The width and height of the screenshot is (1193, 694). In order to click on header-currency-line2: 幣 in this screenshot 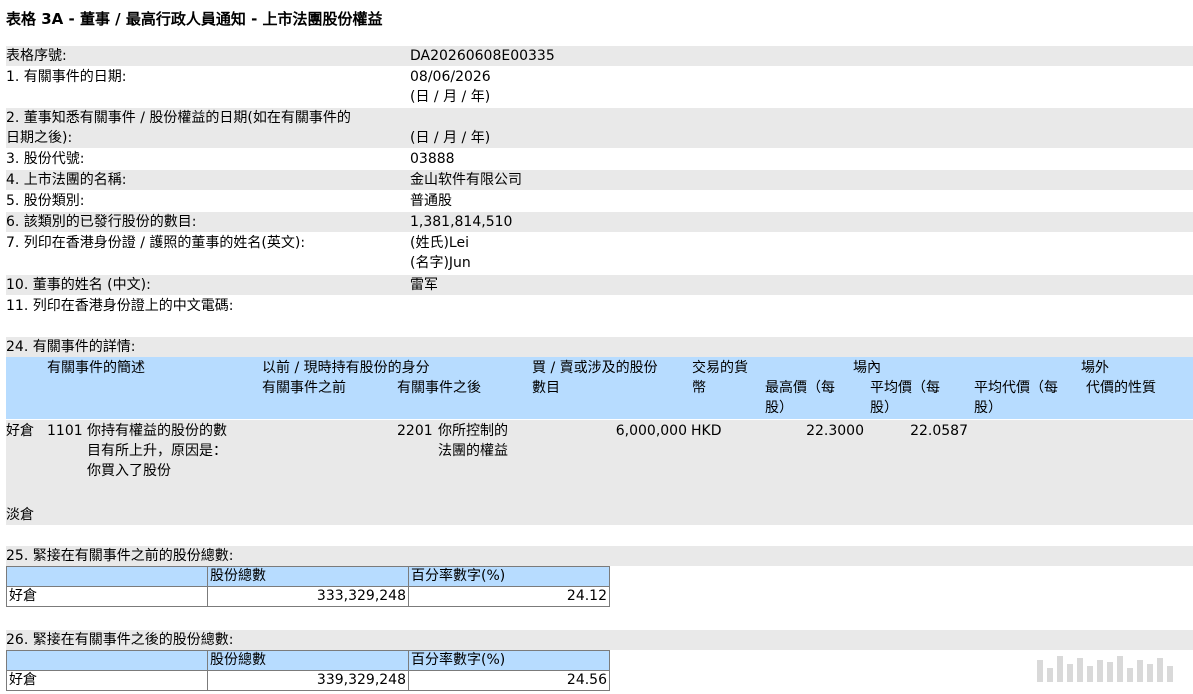, I will do `click(699, 388)`.